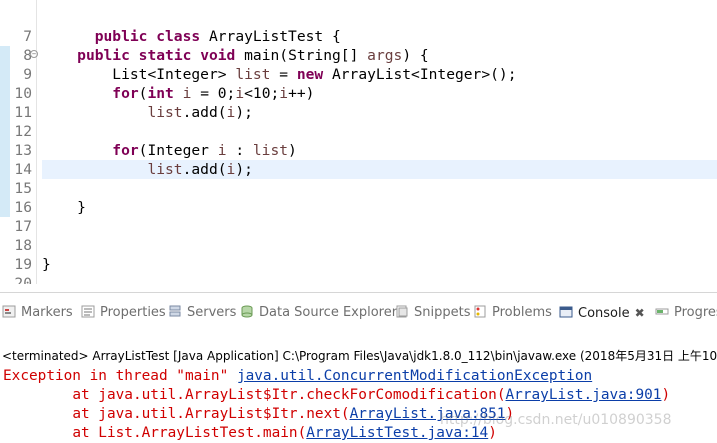  What do you see at coordinates (218, 55) in the screenshot?
I see `keyword: void` at bounding box center [218, 55].